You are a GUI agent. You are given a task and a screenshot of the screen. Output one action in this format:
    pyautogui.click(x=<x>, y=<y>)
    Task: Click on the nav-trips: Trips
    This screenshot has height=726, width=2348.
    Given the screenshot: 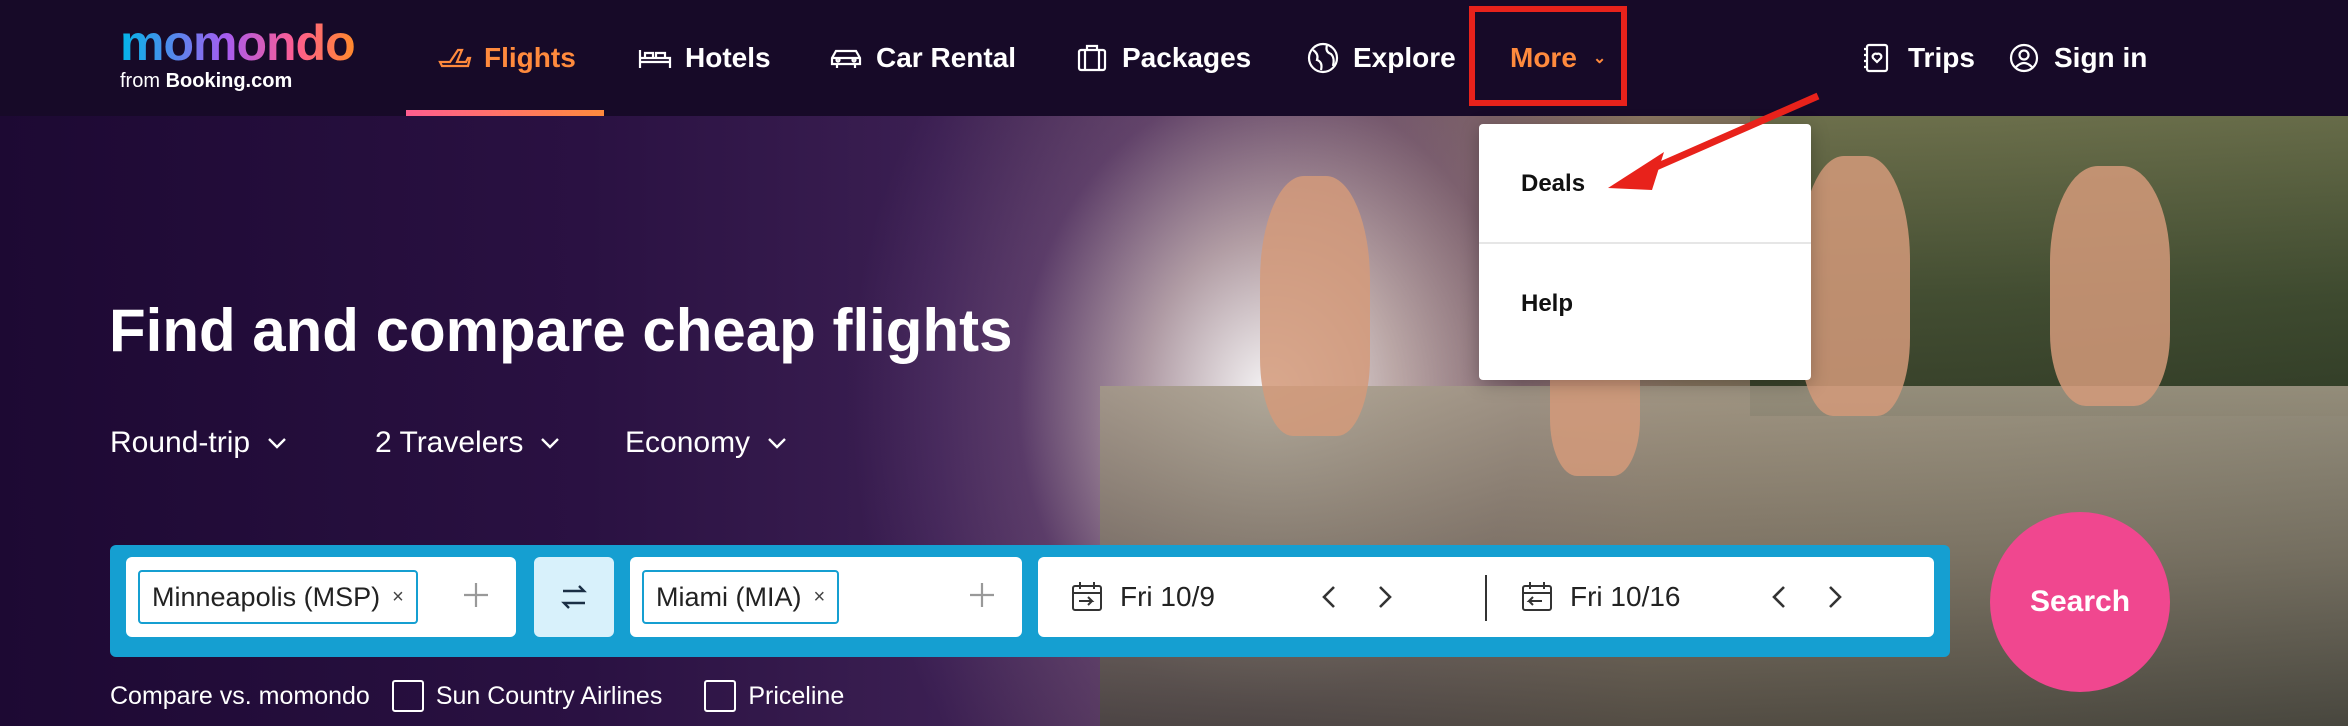 What is the action you would take?
    pyautogui.click(x=1917, y=58)
    